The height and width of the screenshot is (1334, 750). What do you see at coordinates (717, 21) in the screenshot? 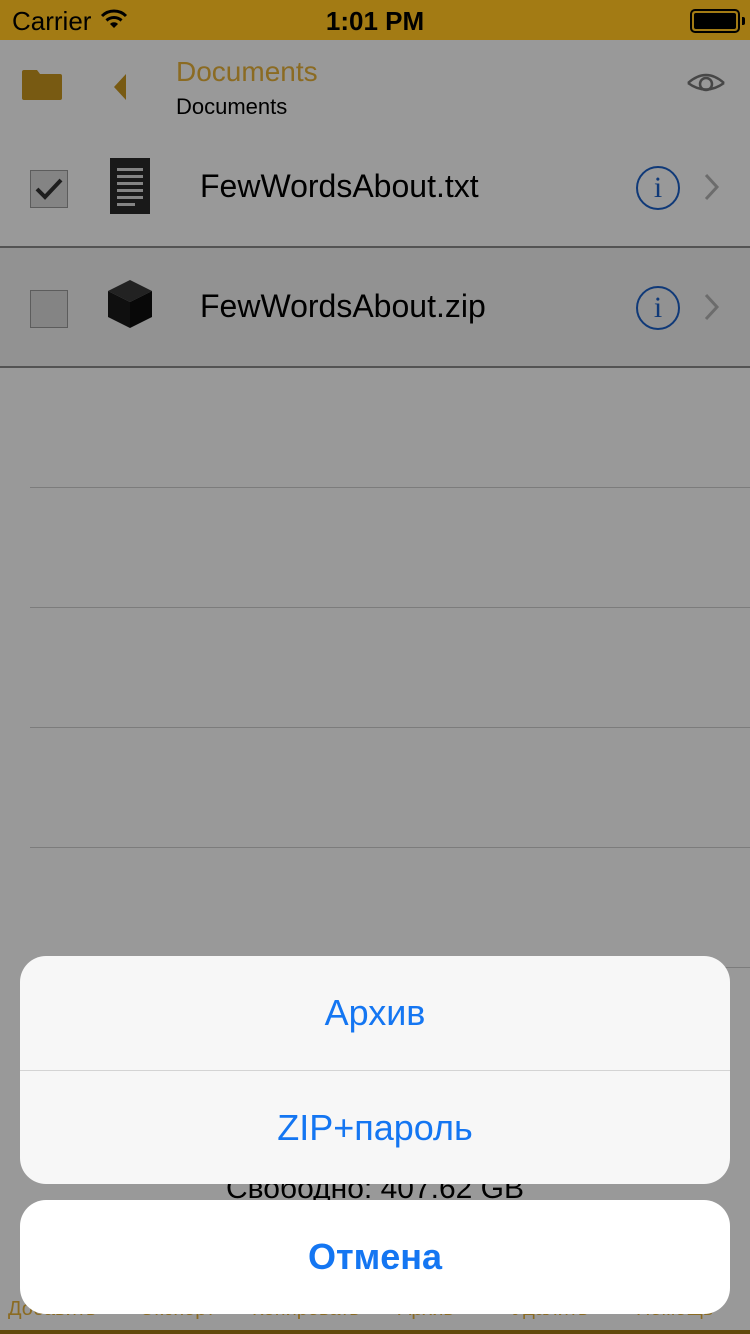
I see `battery-icon` at bounding box center [717, 21].